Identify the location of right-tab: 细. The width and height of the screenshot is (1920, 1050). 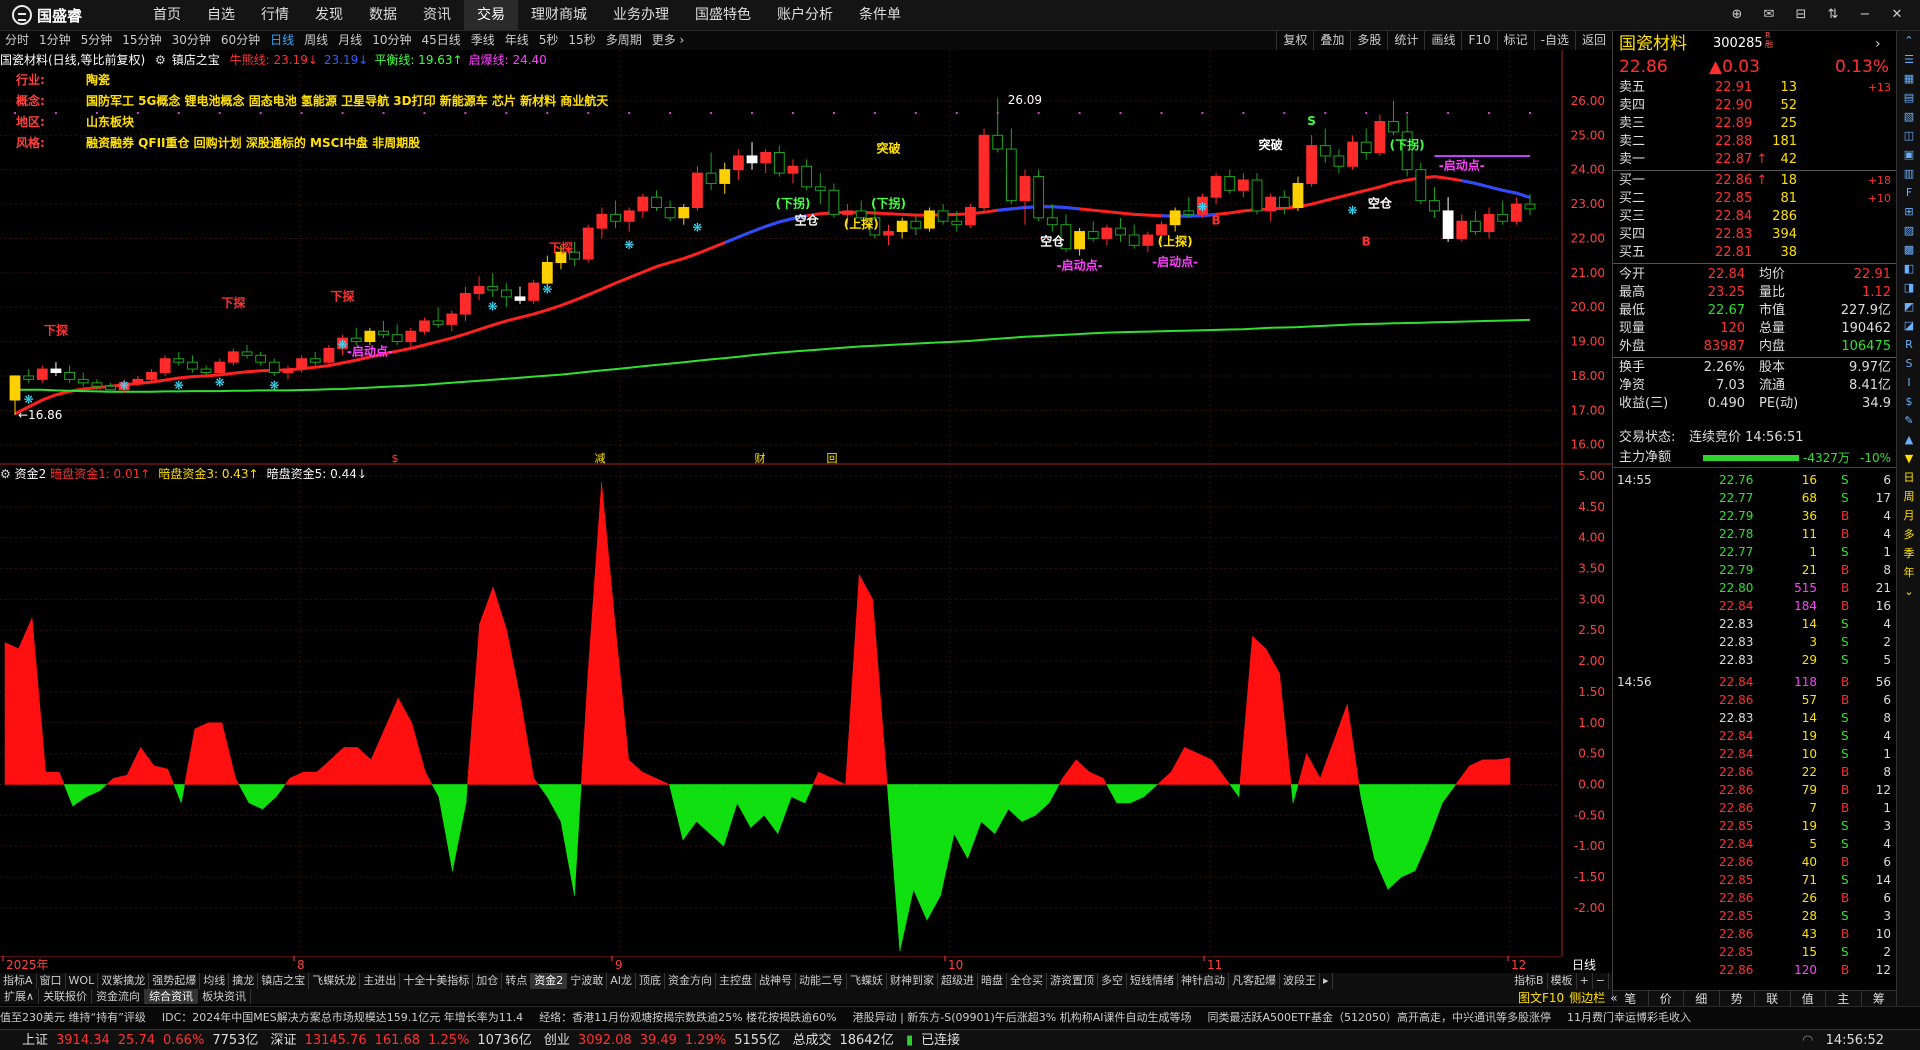
(1702, 999).